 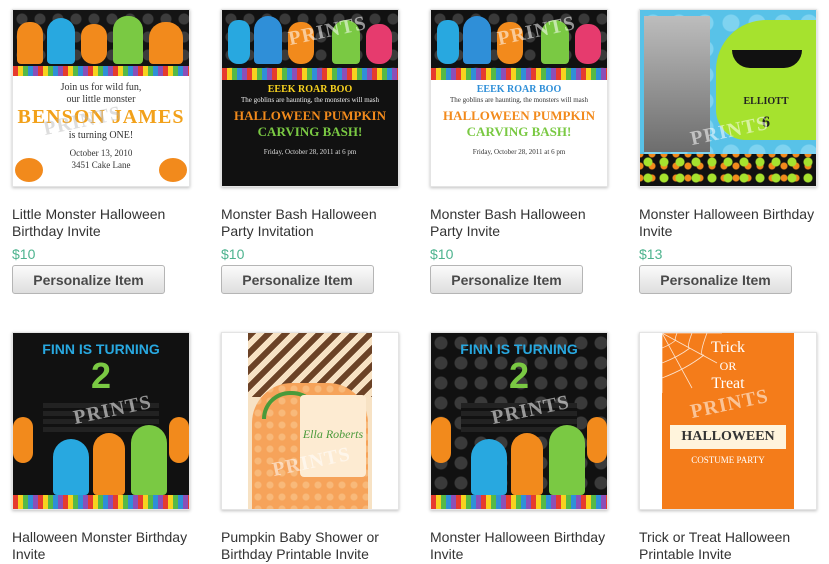 I want to click on product-title: Monster Bash Halloween Party Invitation, so click(x=316, y=223).